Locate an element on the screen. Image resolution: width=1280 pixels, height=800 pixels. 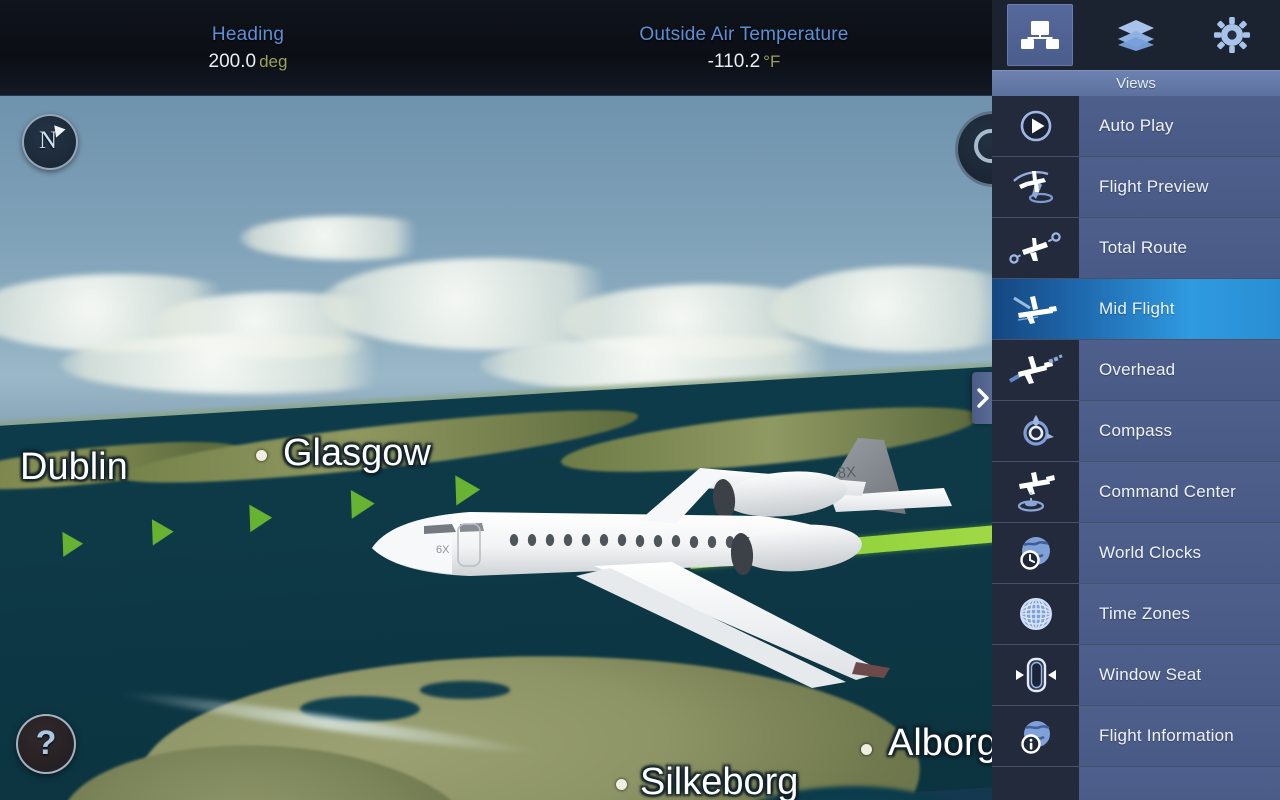
chevron-right-icon is located at coordinates (982, 398).